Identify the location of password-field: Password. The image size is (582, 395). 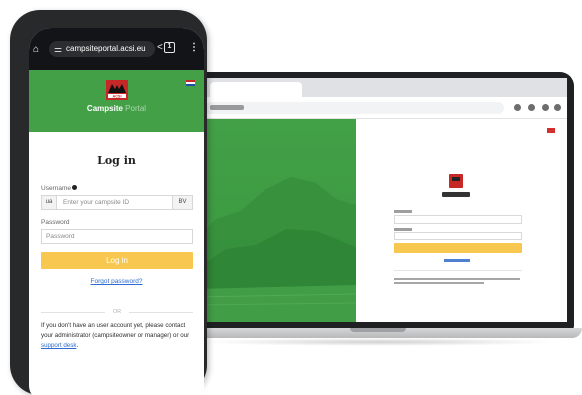
(117, 236).